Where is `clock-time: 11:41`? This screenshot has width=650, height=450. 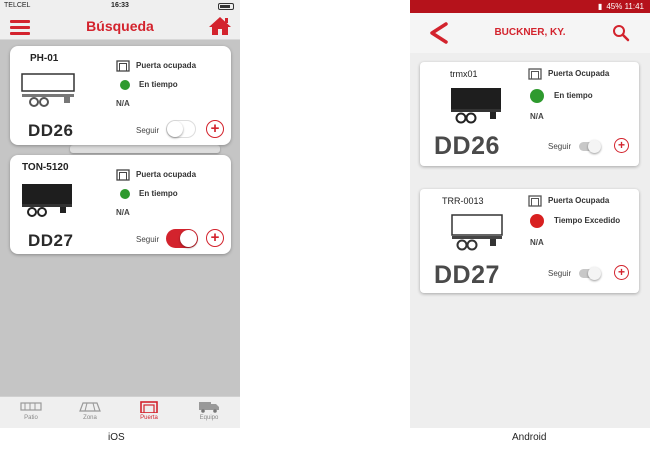
clock-time: 11:41 is located at coordinates (634, 6).